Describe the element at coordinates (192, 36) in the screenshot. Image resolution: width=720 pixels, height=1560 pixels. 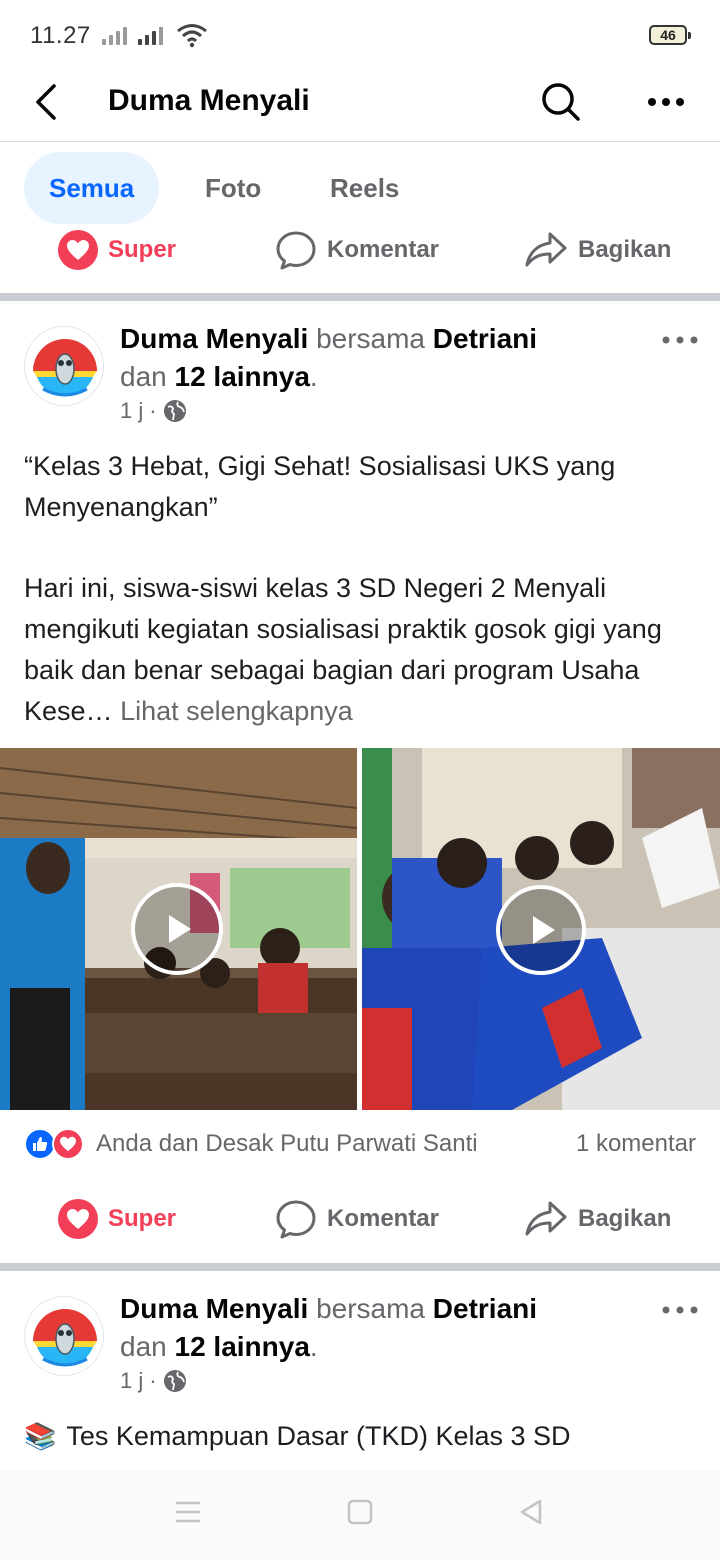
I see `wifi-icon` at that location.